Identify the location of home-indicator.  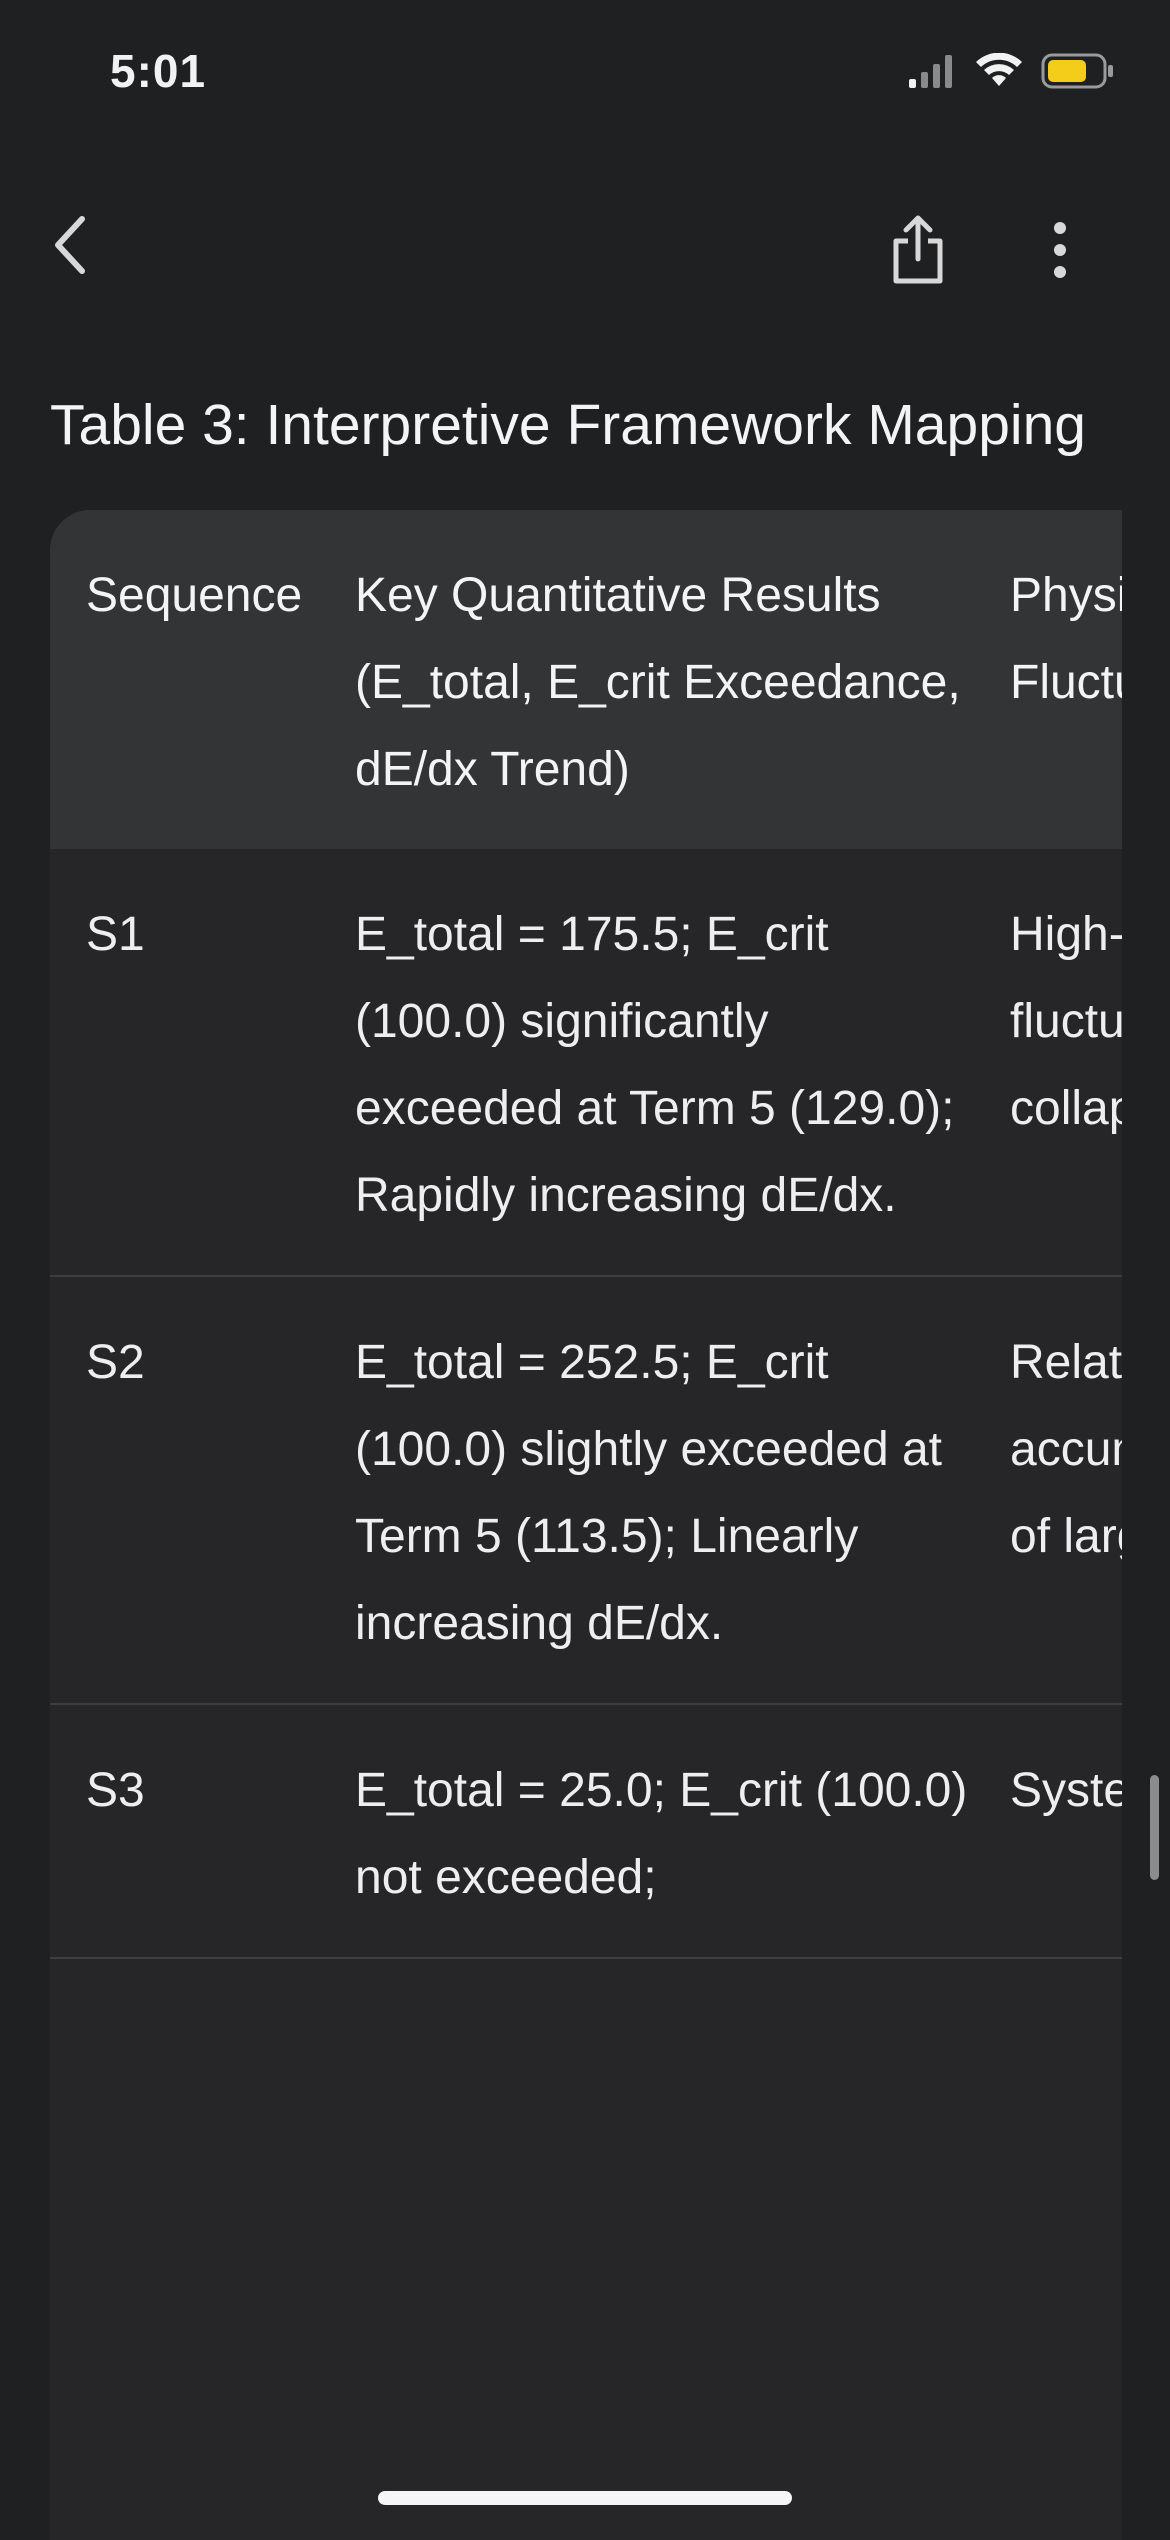
(585, 2498).